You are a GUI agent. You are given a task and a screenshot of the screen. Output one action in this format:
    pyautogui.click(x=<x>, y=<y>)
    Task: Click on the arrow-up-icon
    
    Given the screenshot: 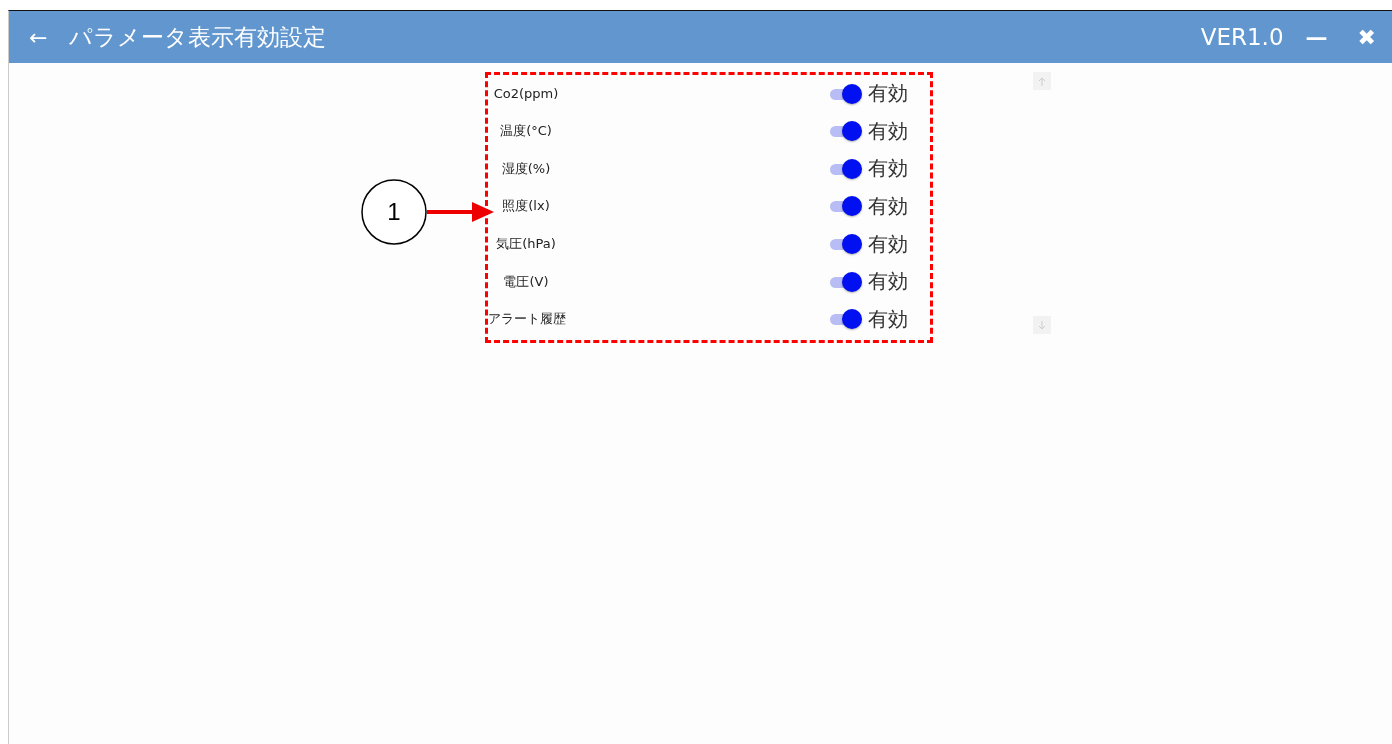 What is the action you would take?
    pyautogui.click(x=1042, y=81)
    